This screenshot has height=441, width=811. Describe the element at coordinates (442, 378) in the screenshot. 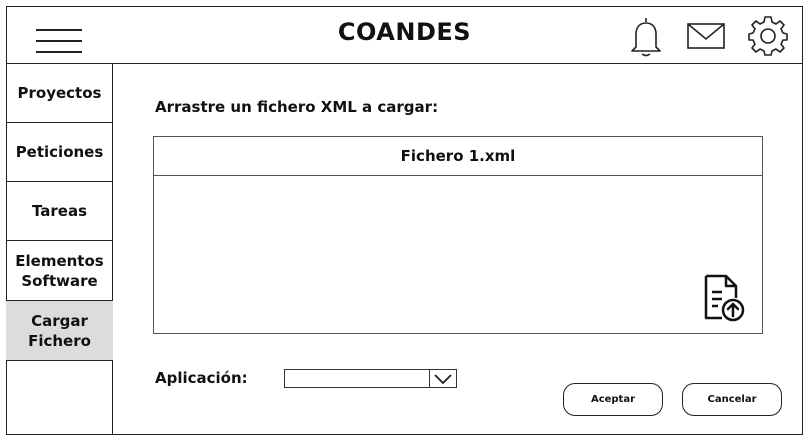

I see `chevron-down-icon` at that location.